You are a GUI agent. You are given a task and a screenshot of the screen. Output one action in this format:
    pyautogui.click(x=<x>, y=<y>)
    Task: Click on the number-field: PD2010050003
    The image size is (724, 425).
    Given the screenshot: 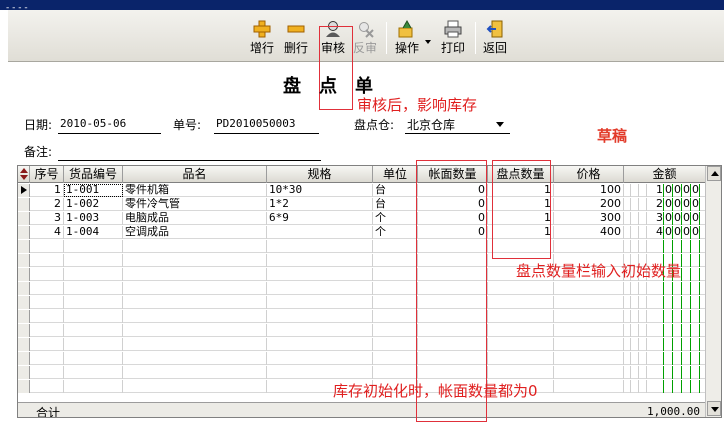 What is the action you would take?
    pyautogui.click(x=255, y=123)
    